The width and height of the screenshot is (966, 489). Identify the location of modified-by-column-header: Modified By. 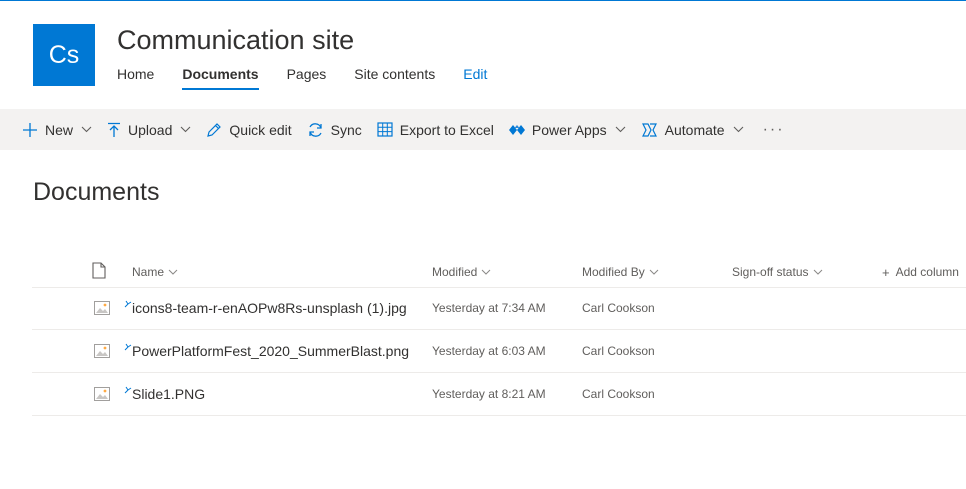
(620, 272).